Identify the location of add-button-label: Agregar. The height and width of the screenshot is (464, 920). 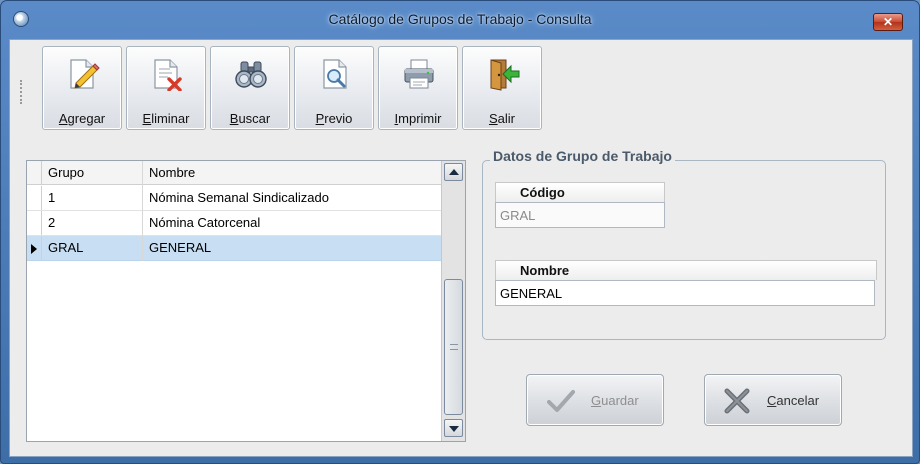
(82, 118).